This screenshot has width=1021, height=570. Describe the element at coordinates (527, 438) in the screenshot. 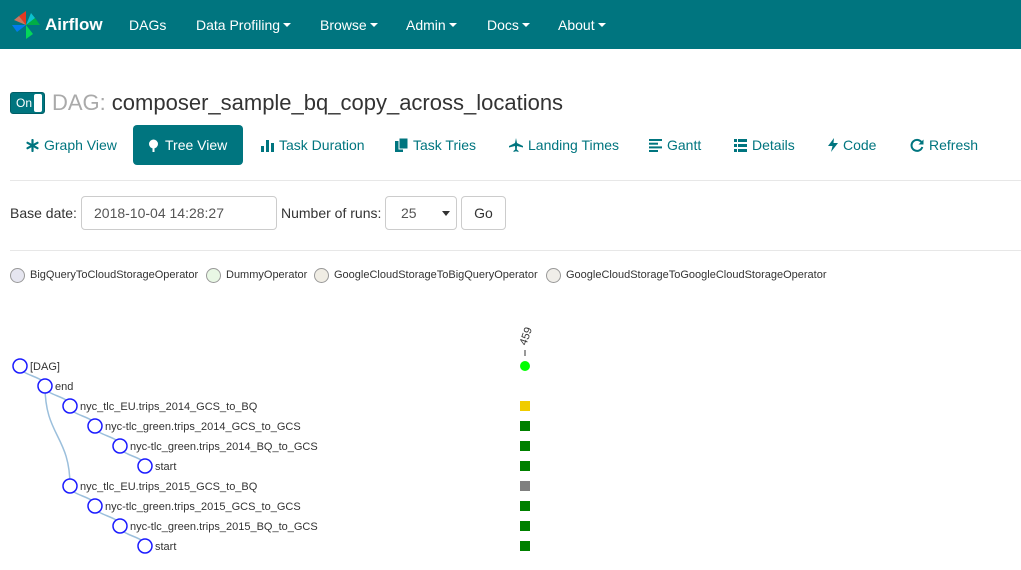

I see `tree-status-column: 459` at that location.